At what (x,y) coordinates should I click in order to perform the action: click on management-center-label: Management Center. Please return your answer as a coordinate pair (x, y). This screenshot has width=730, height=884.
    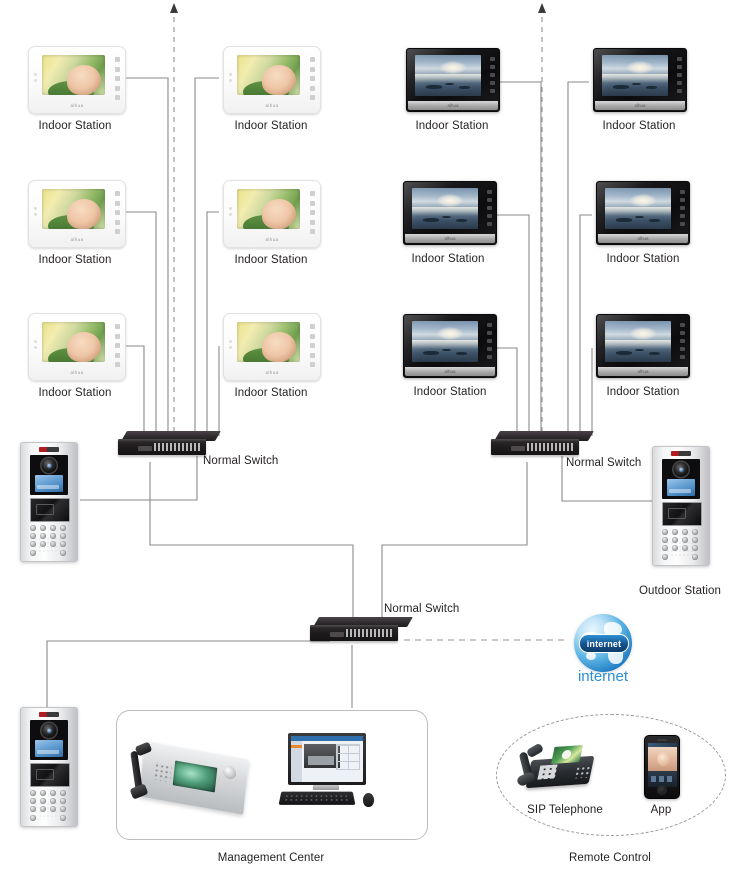
    Looking at the image, I should click on (271, 858).